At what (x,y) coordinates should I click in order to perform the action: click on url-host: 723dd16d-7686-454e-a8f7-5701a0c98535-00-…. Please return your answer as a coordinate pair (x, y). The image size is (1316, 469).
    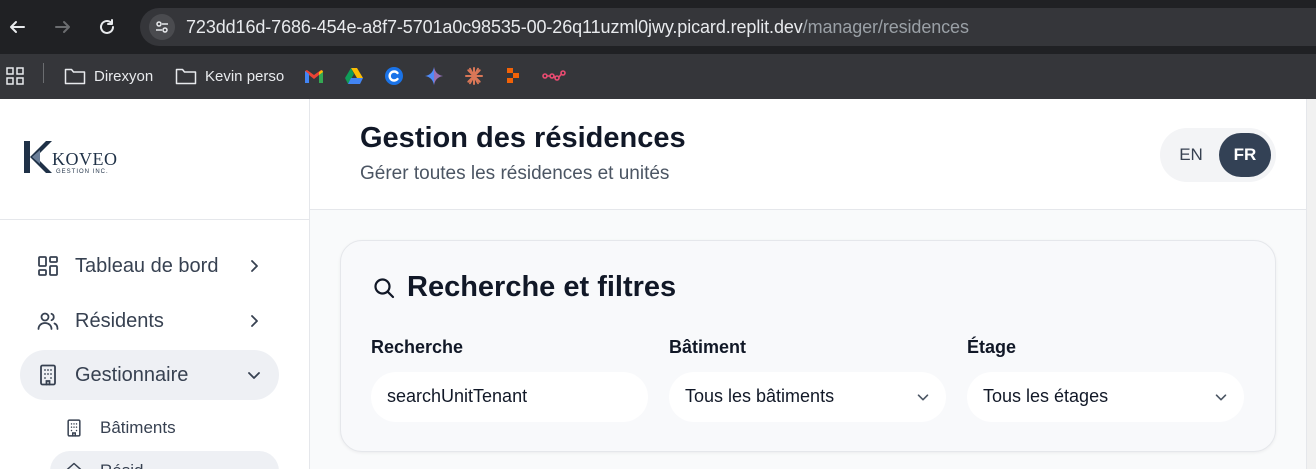
    Looking at the image, I should click on (494, 27).